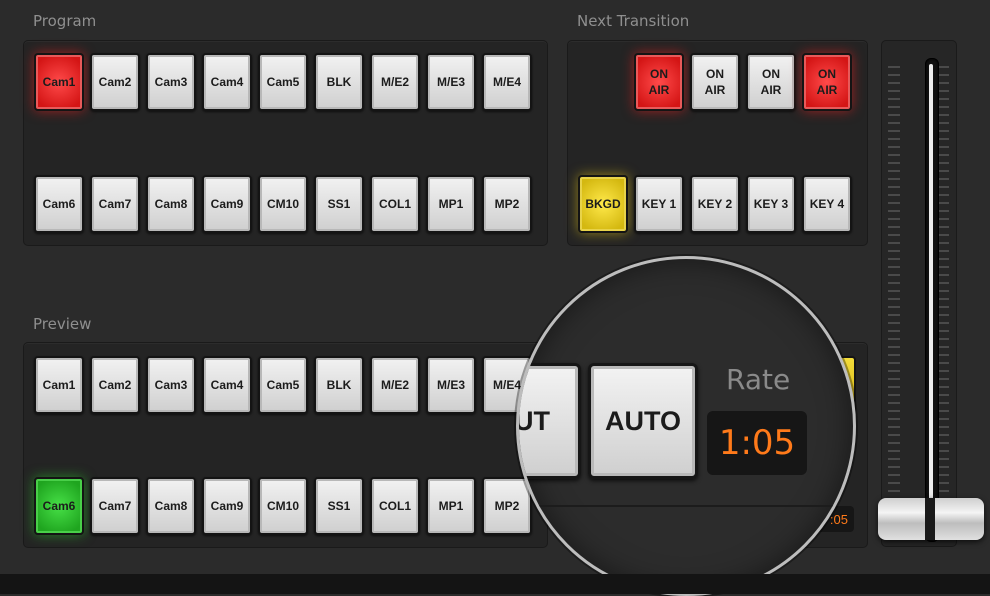 The height and width of the screenshot is (596, 990). I want to click on program-cam8-button: Cam8, so click(171, 204).